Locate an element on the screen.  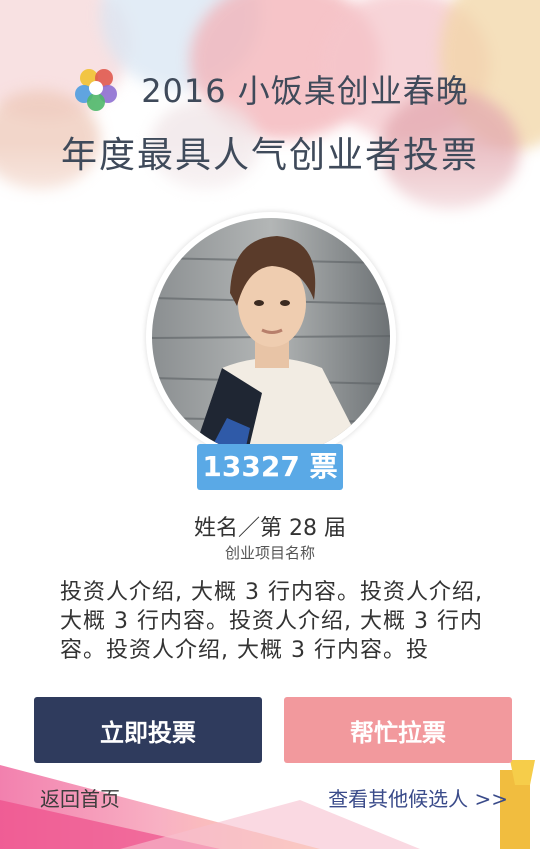
avatar-photo is located at coordinates (271, 337).